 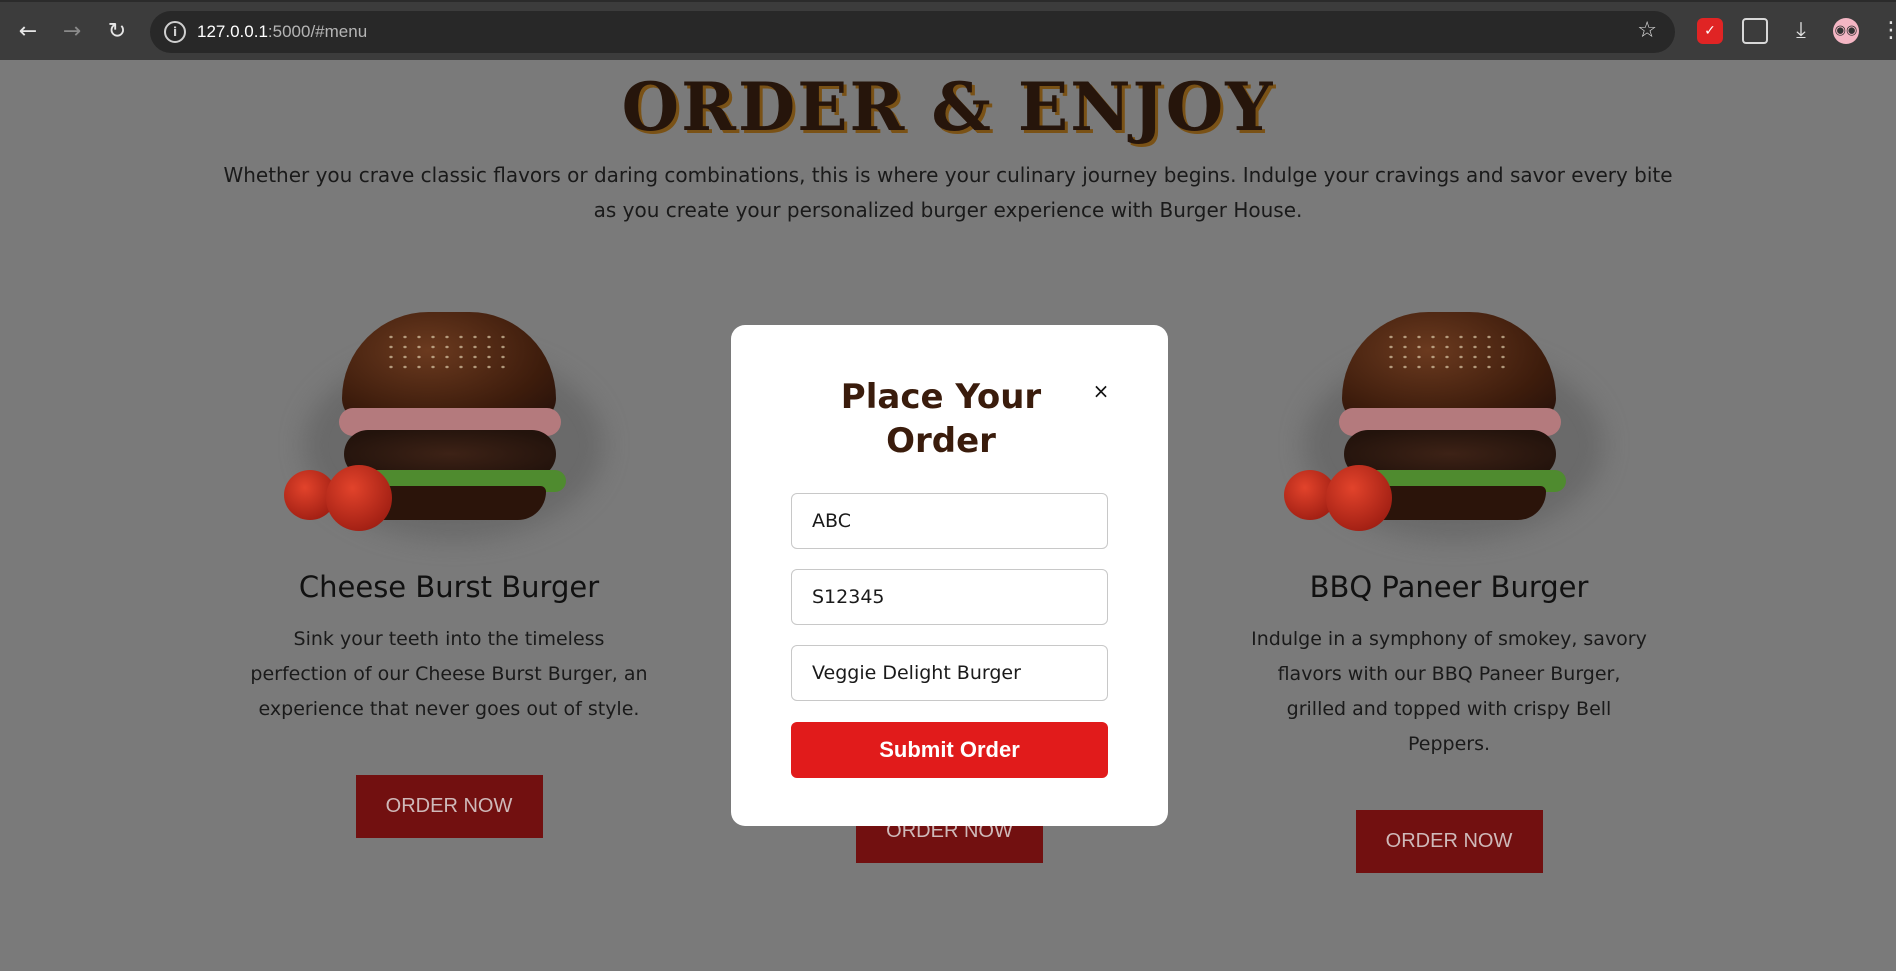 I want to click on browser-toolbar: ← → ↻ i 127.0.0.1:5000/#menu ☆ ✓ ⤓ ◉◉ ⋮, so click(x=948, y=30).